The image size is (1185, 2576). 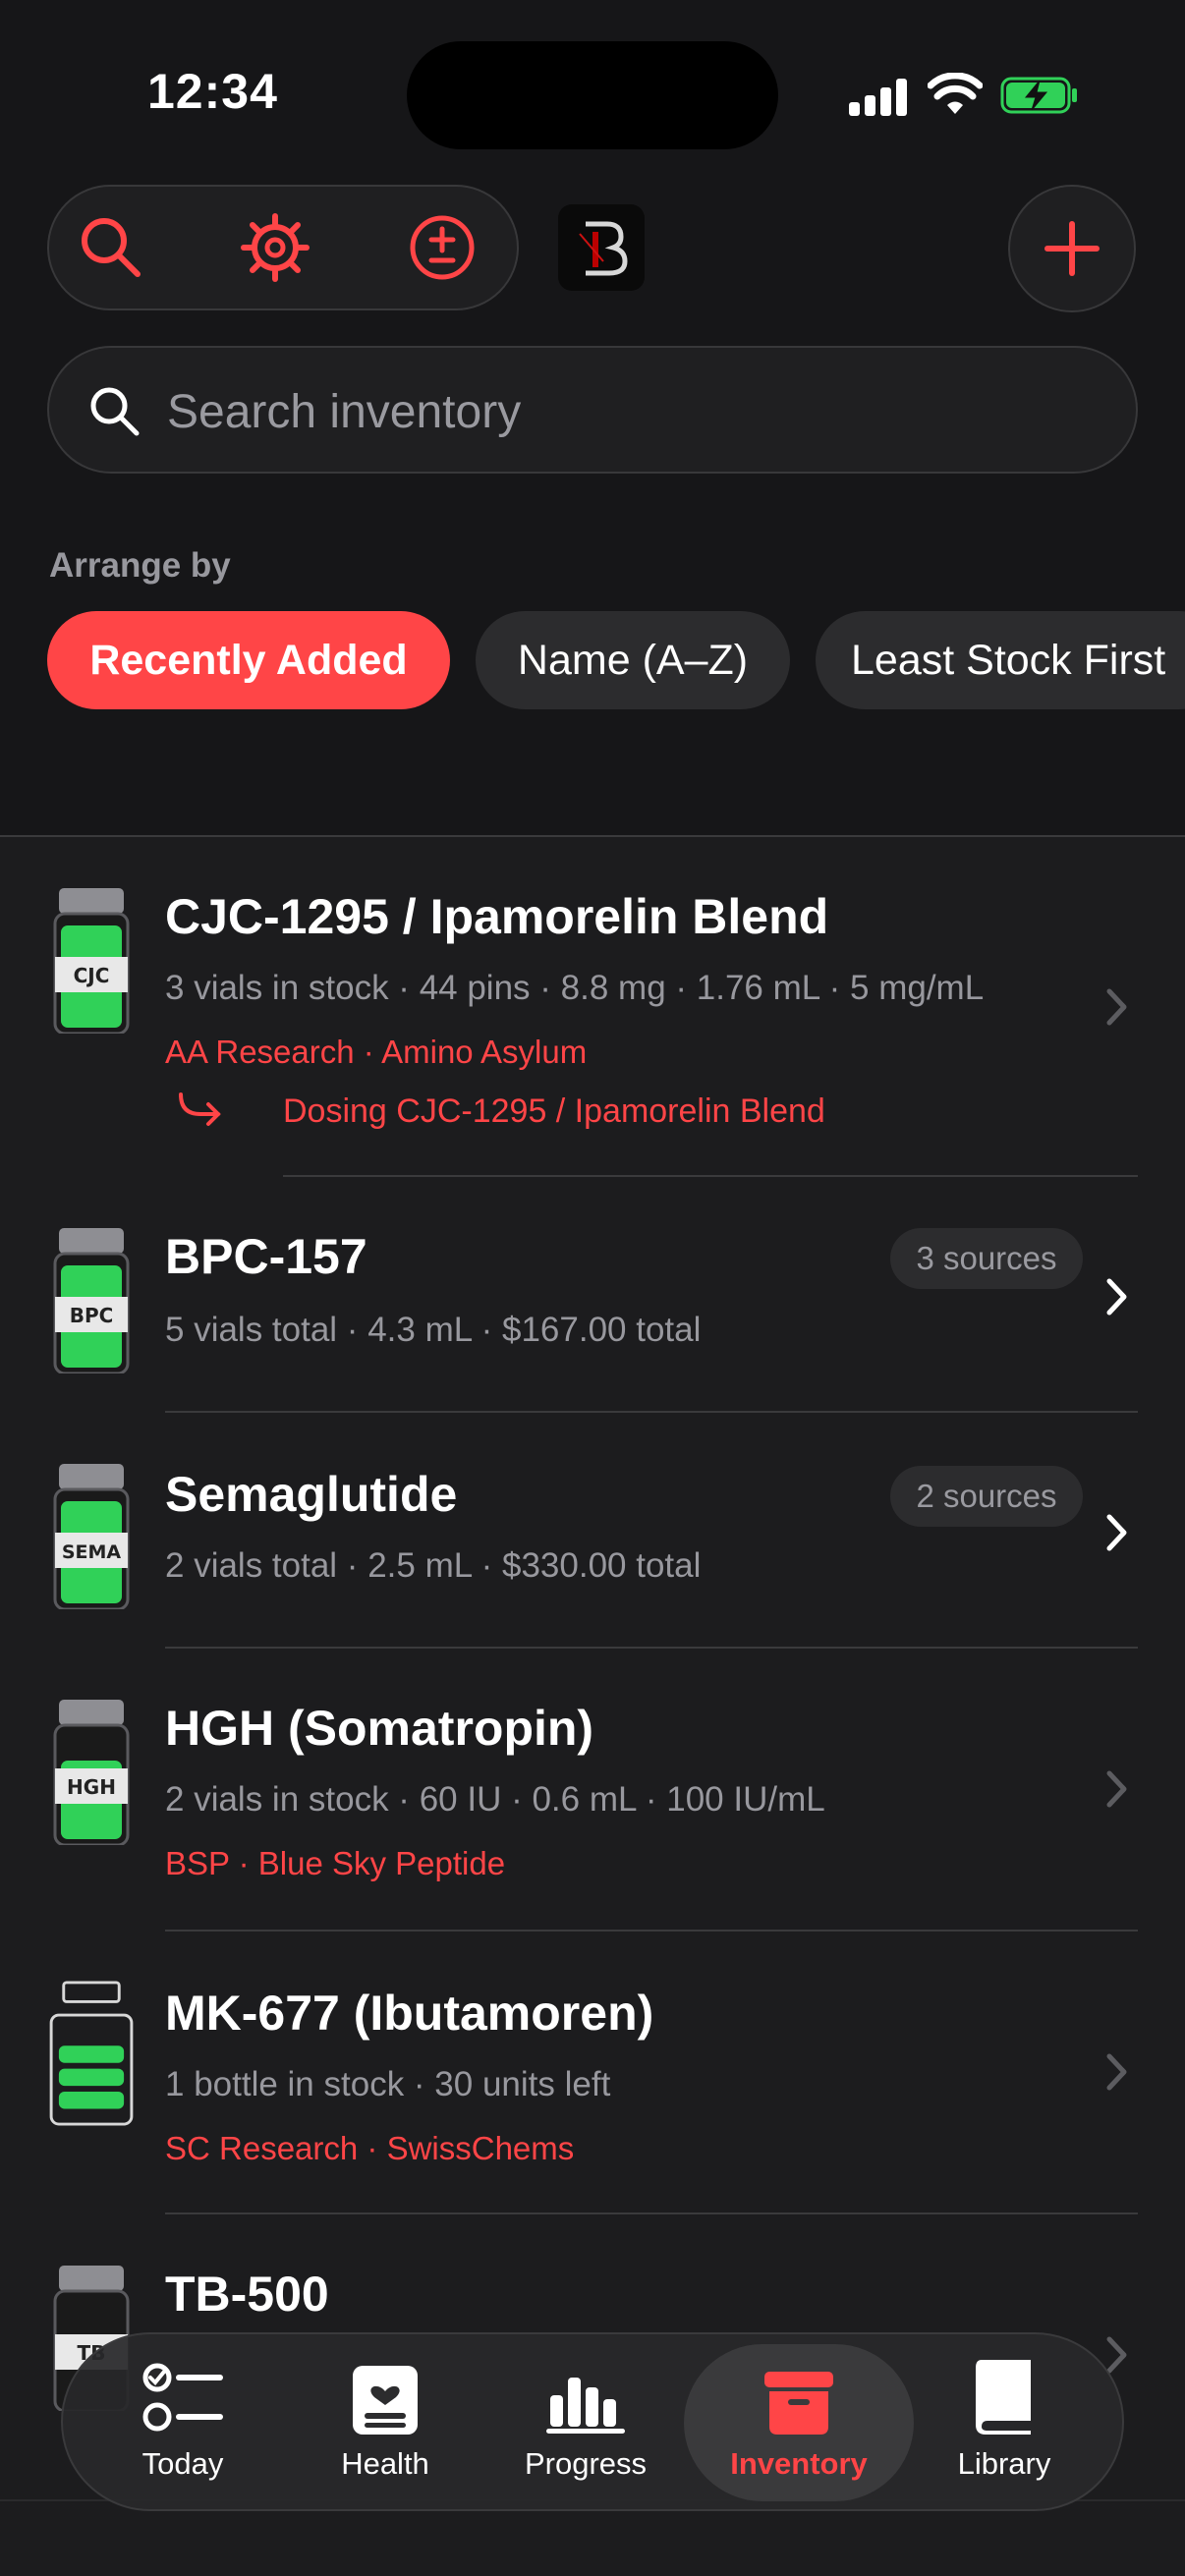 What do you see at coordinates (497, 916) in the screenshot?
I see `item-title: CJC-1295 / Ipamorelin Blend` at bounding box center [497, 916].